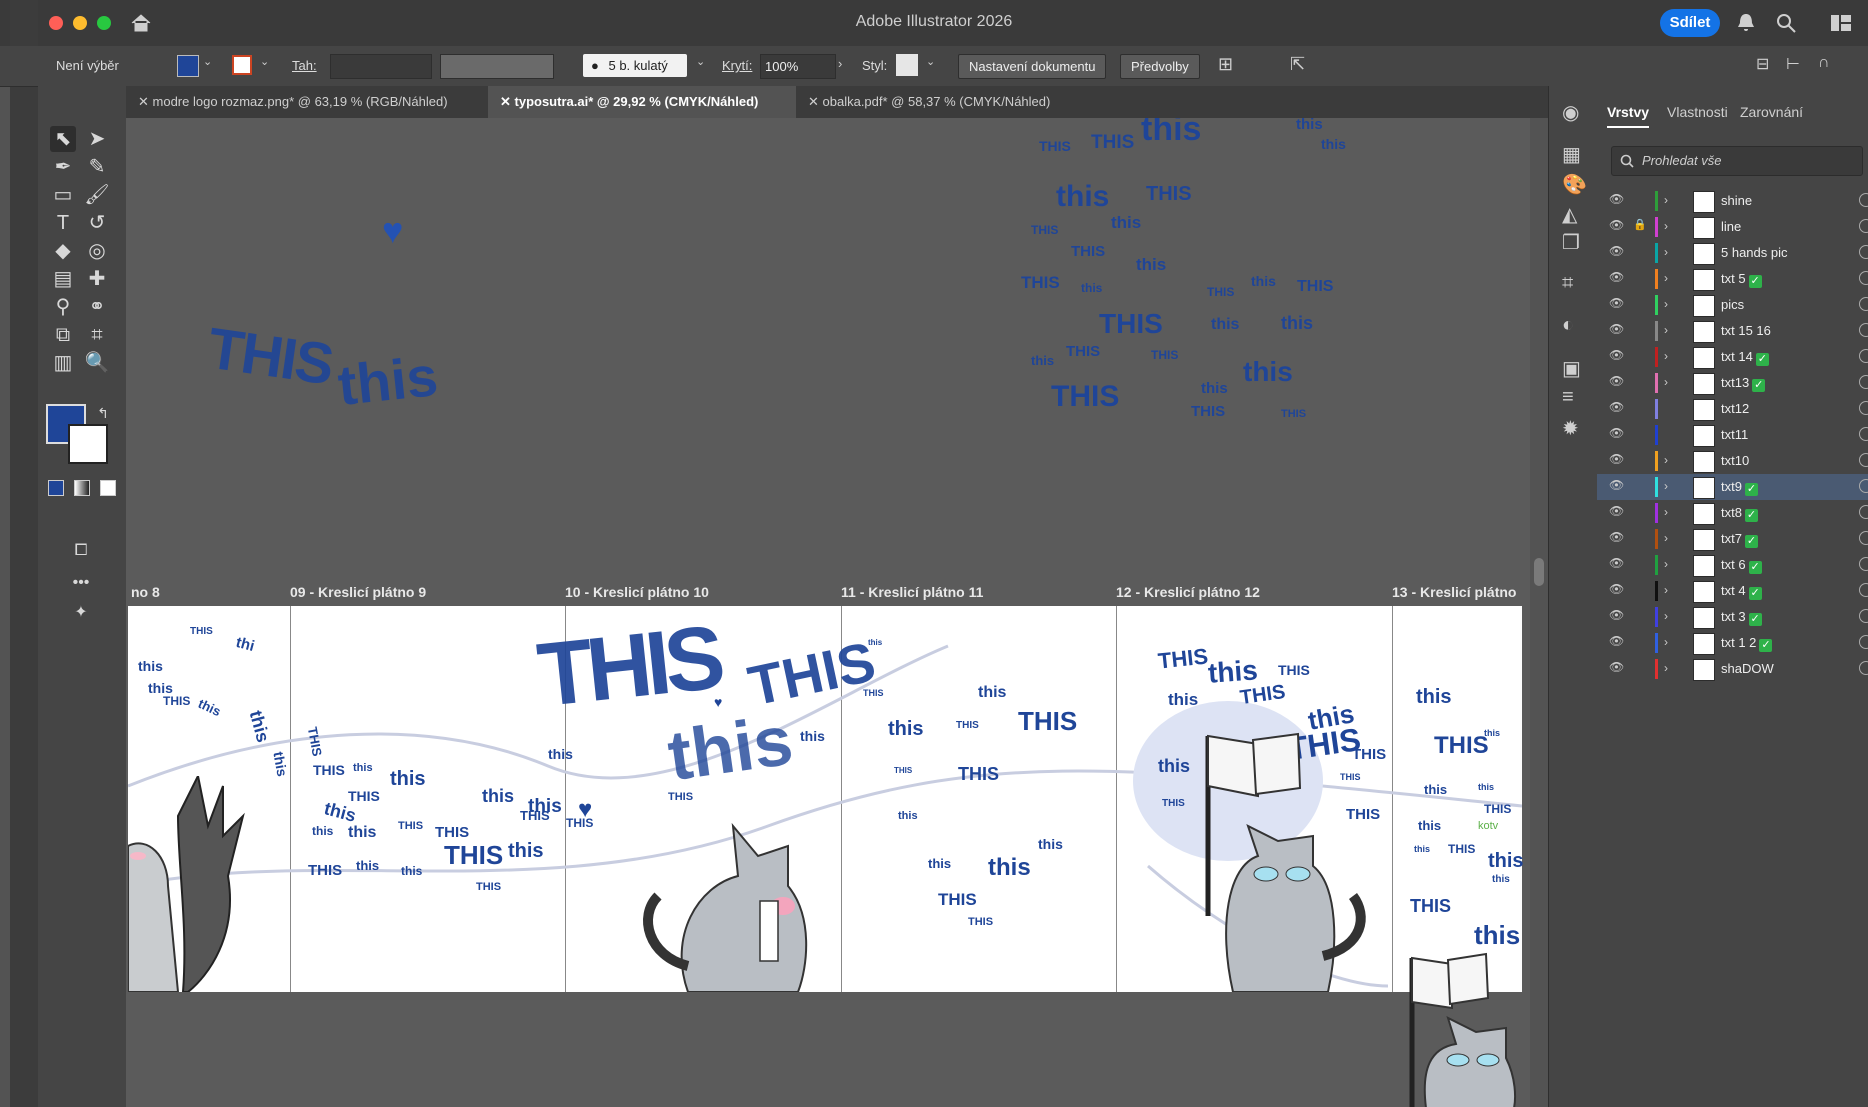  Describe the element at coordinates (145, 592) in the screenshot. I see `artboard-label: no 8` at that location.